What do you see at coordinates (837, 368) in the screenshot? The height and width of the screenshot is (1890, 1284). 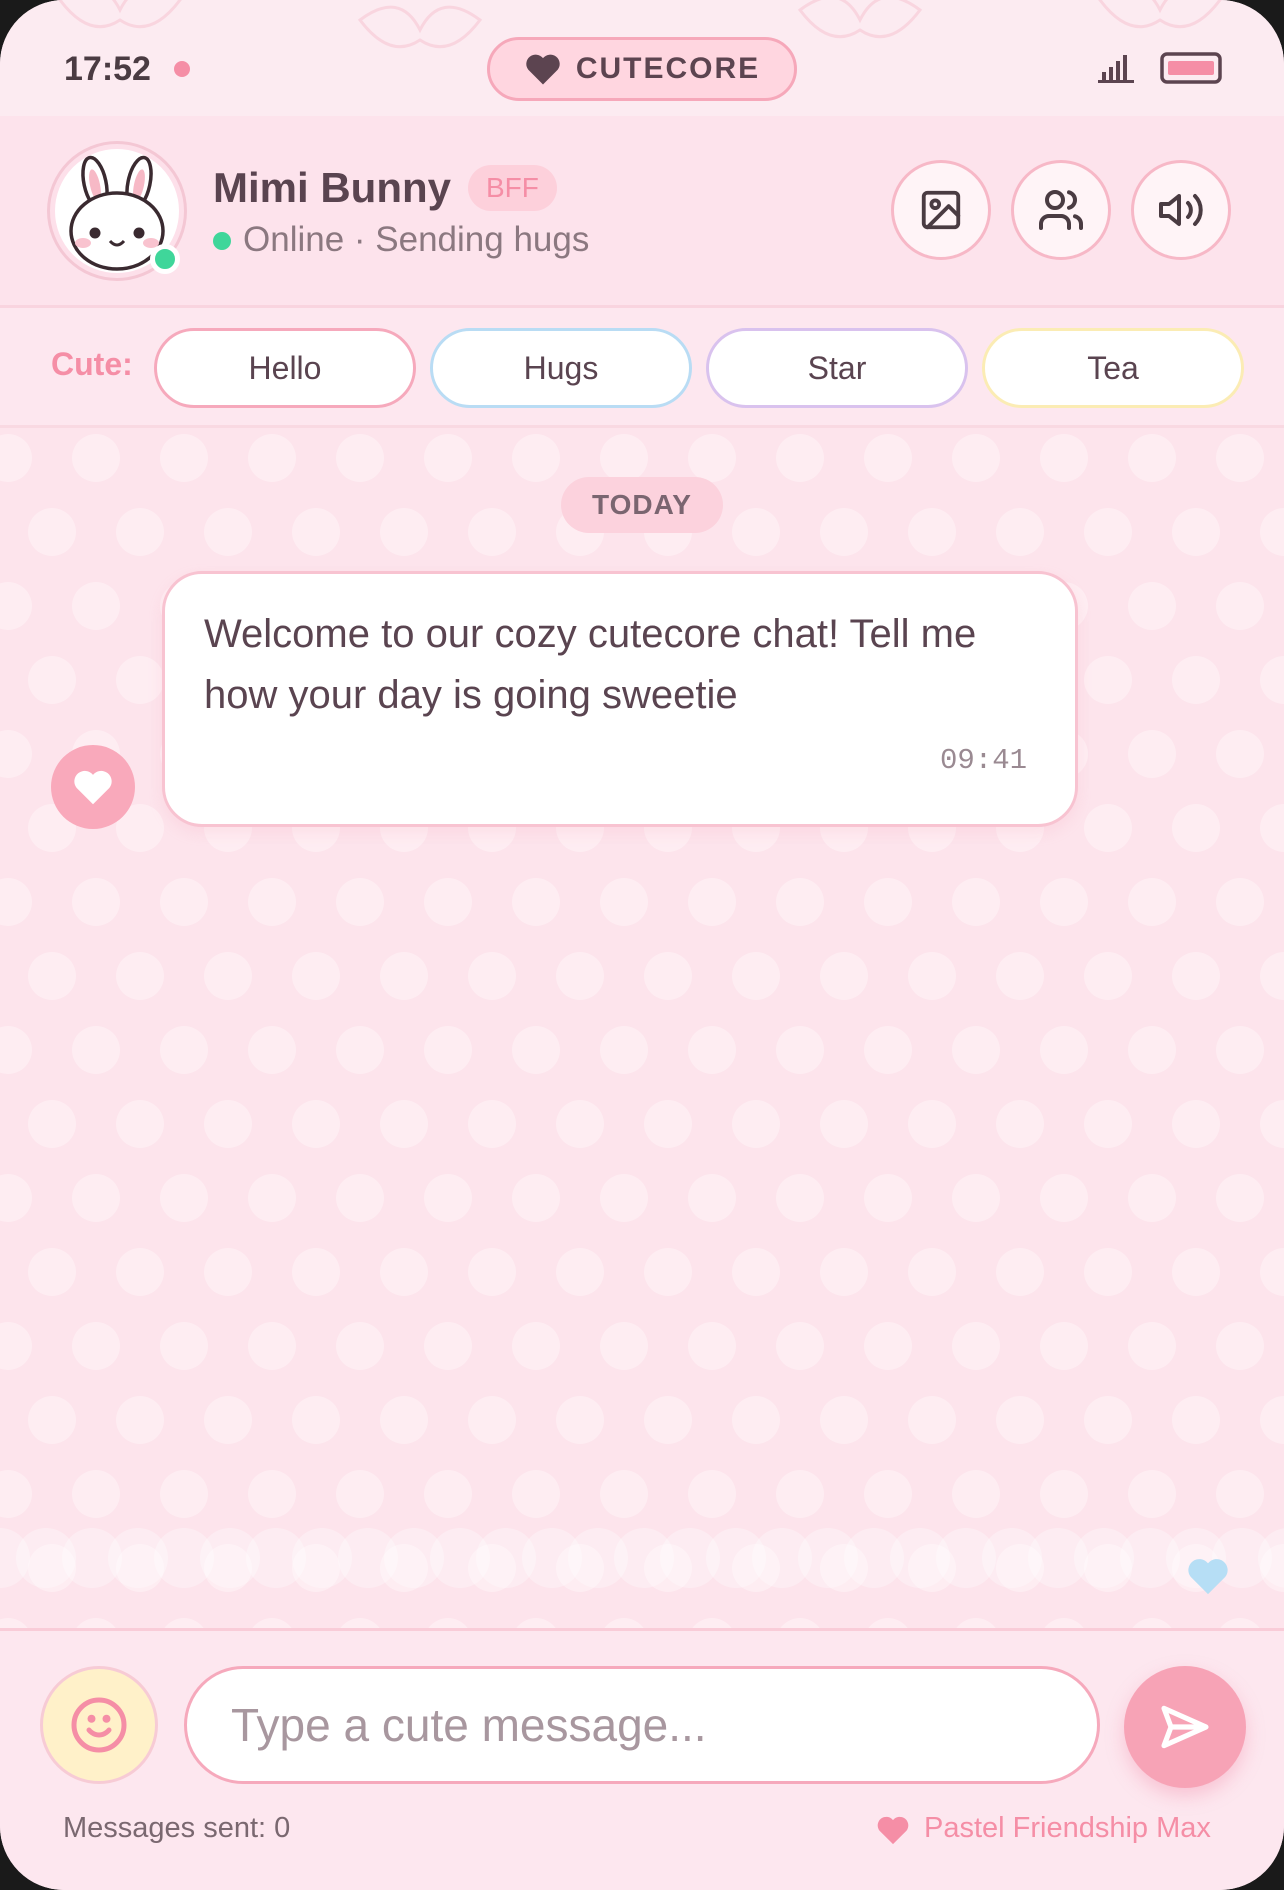 I see `chip-star: Star` at bounding box center [837, 368].